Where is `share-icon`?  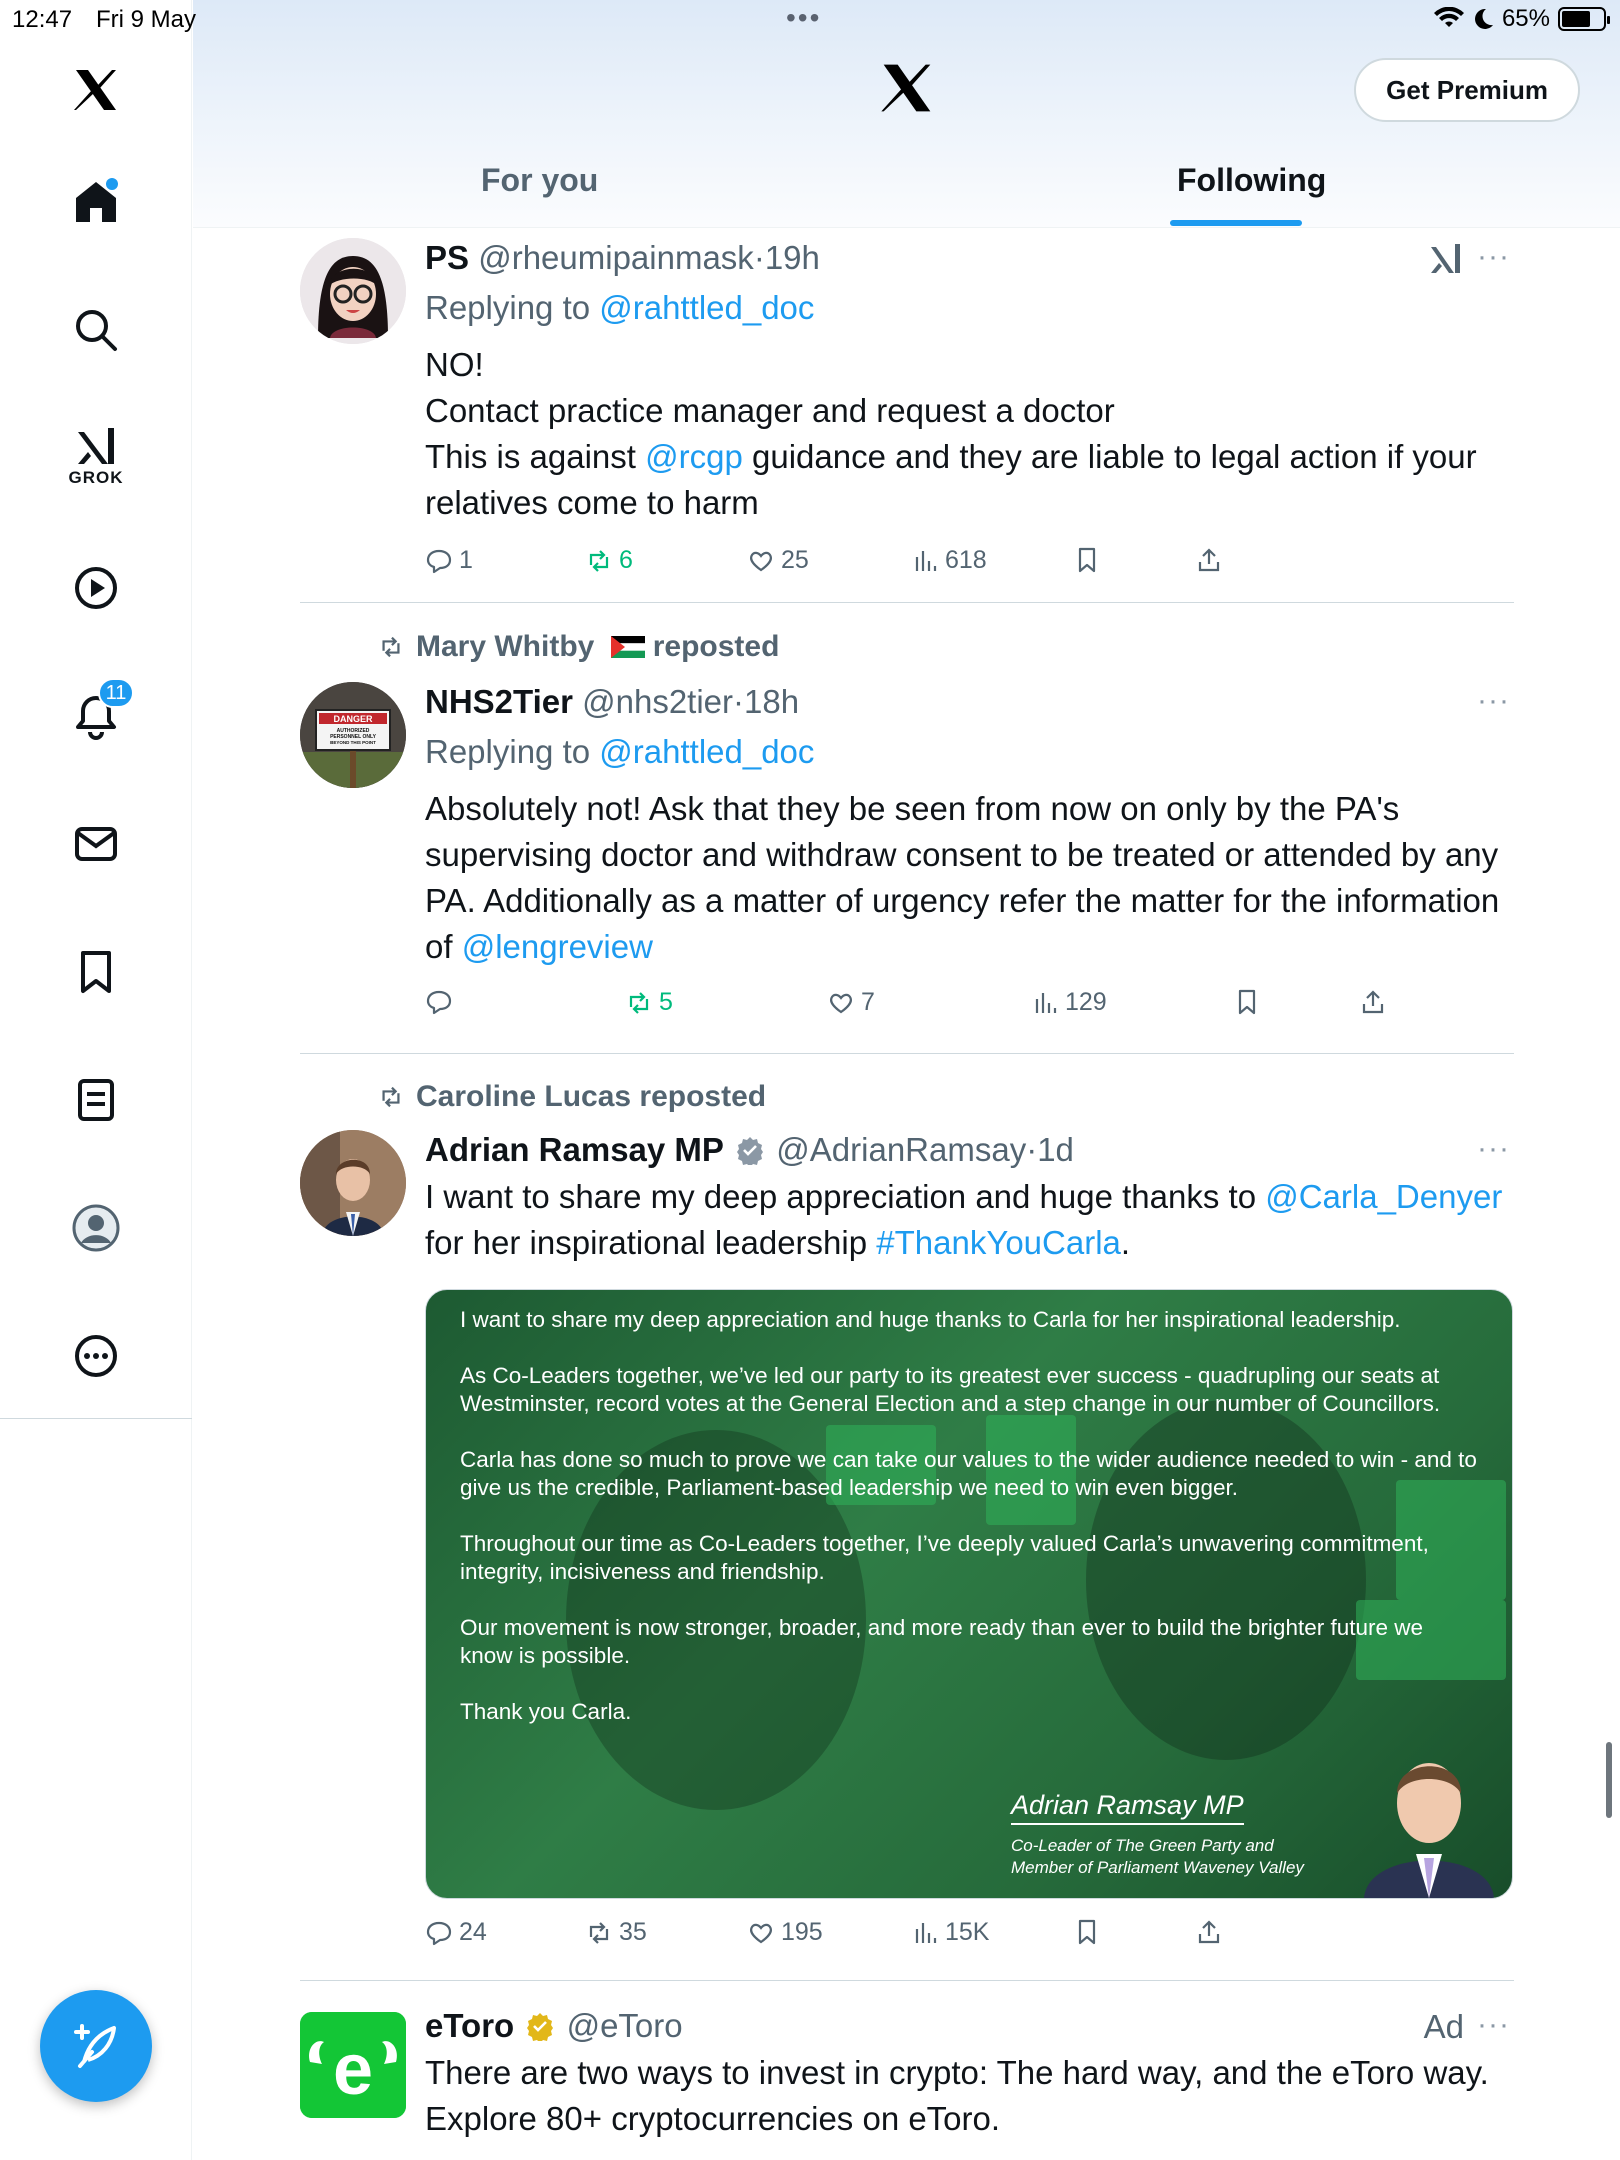
share-icon is located at coordinates (1209, 1932).